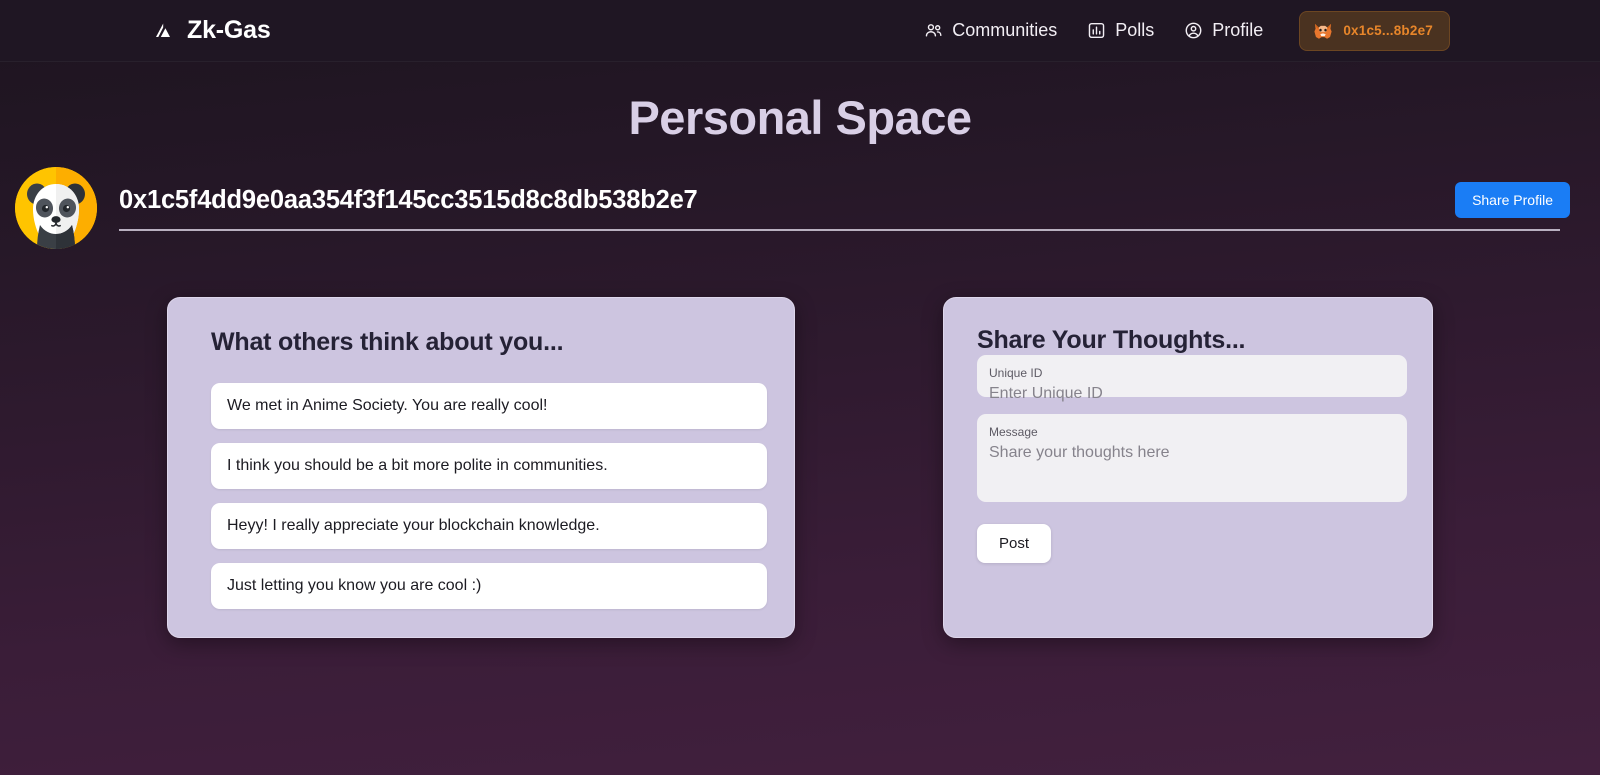 This screenshot has height=775, width=1600. I want to click on nav-item-polls: Polls, so click(1120, 30).